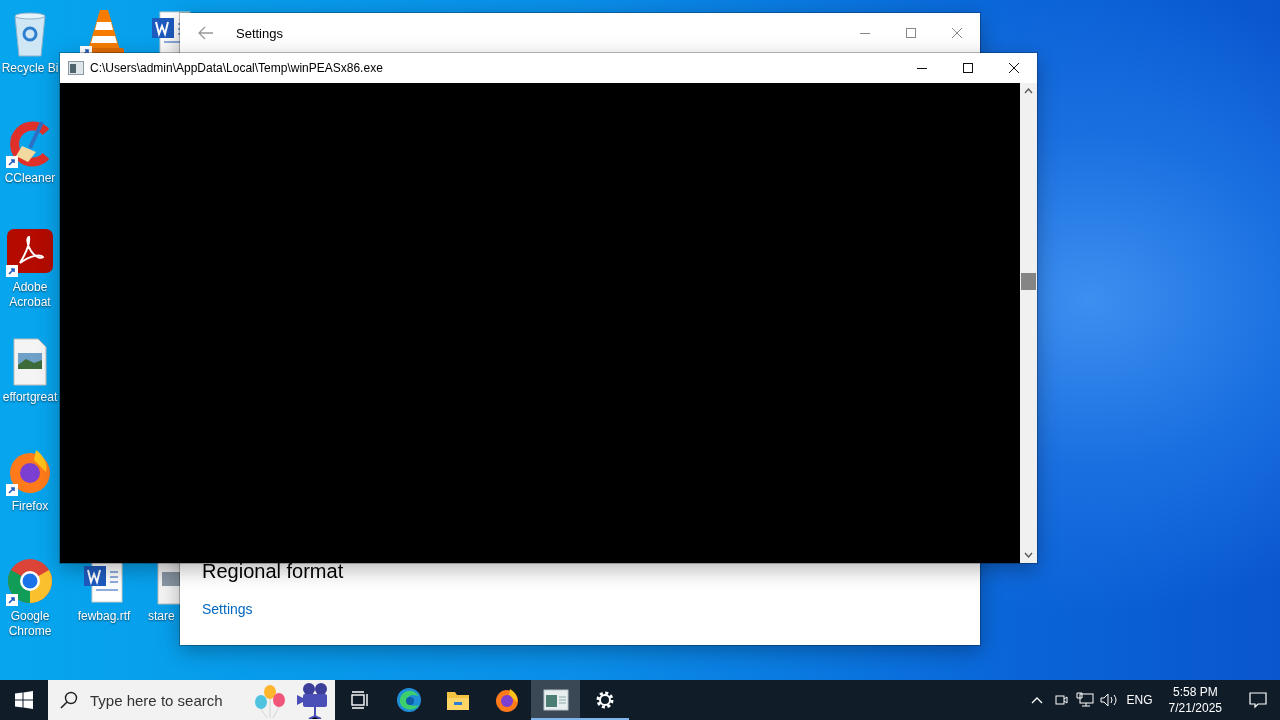 The height and width of the screenshot is (720, 1280). Describe the element at coordinates (69, 700) in the screenshot. I see `search-icon` at that location.